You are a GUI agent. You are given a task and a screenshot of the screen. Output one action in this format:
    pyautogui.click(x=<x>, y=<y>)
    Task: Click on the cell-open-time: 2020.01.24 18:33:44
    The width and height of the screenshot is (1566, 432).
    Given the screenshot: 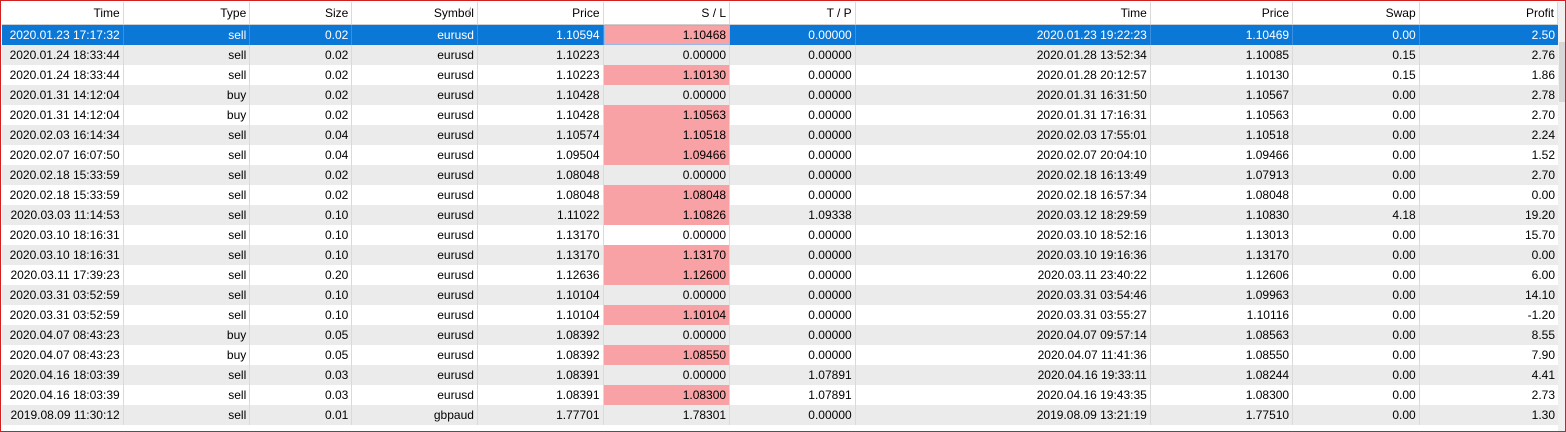 What is the action you would take?
    pyautogui.click(x=63, y=55)
    